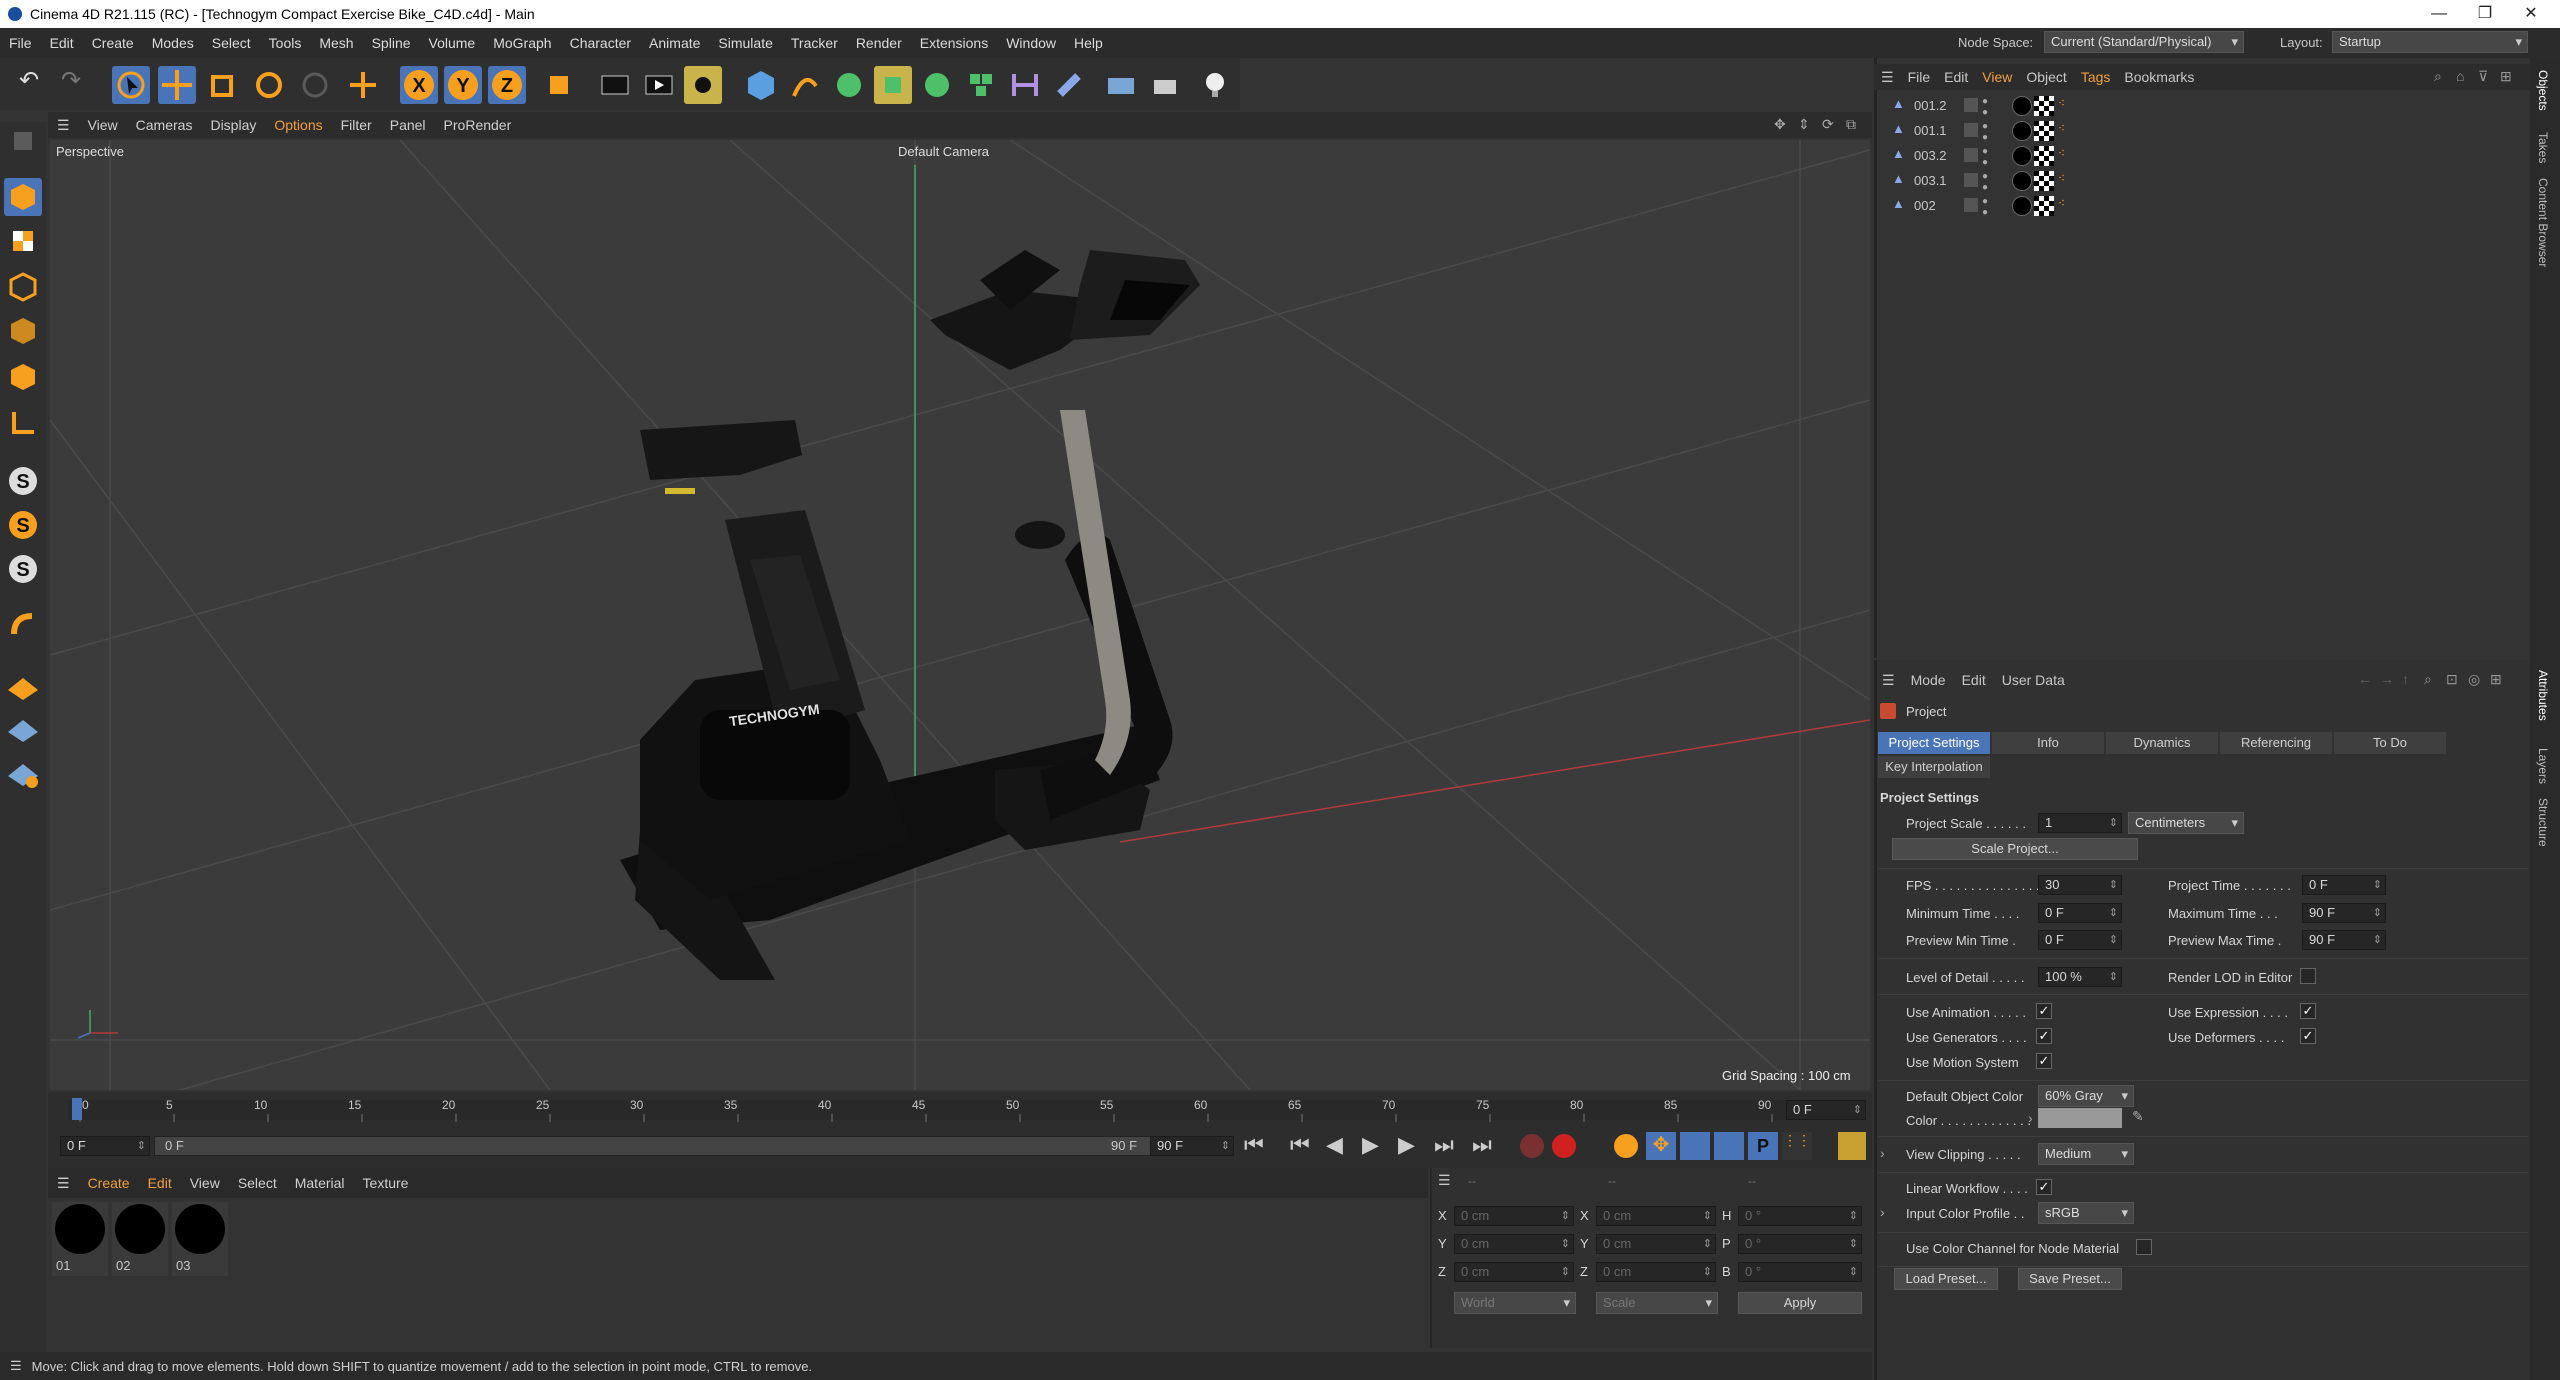 The image size is (2560, 1380). Describe the element at coordinates (2452, 679) in the screenshot. I see `lock-icon: ⊡` at that location.